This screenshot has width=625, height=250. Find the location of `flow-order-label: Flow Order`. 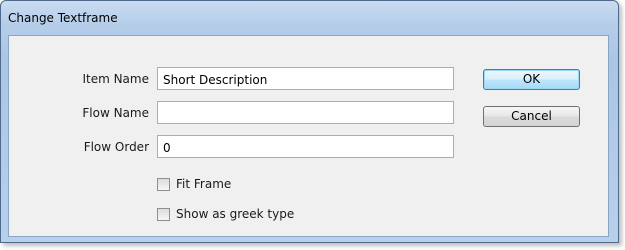

flow-order-label: Flow Order is located at coordinates (116, 147).